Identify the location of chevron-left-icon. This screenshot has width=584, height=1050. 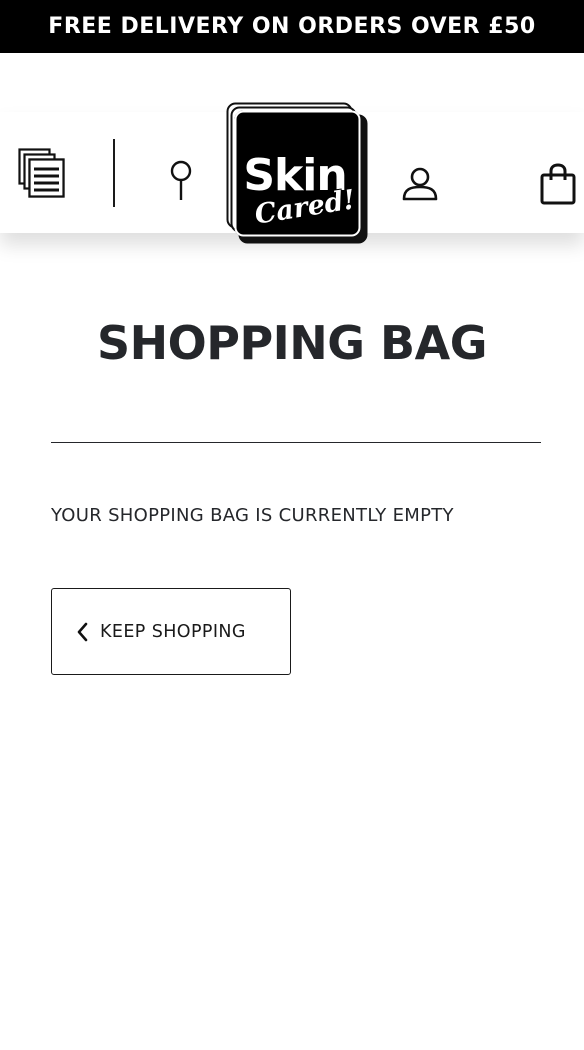
(82, 631).